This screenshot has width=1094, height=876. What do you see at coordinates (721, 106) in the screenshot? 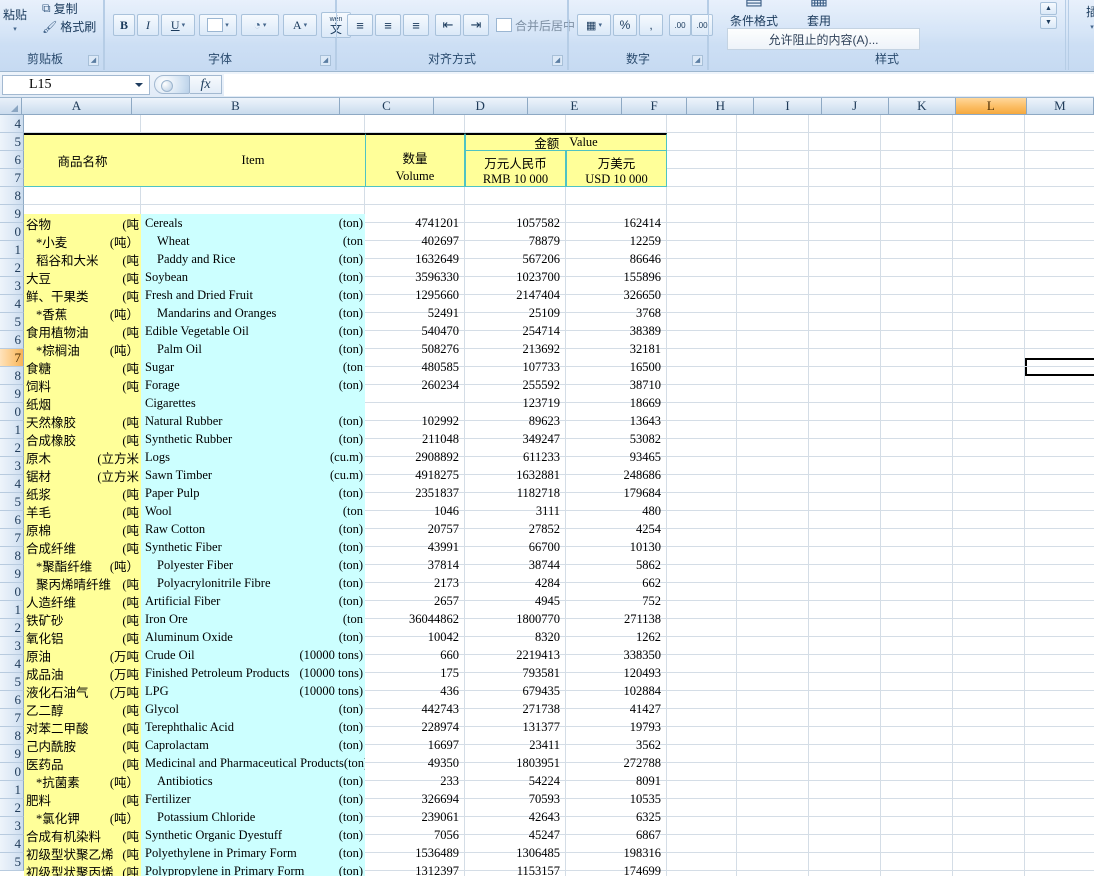
I see `column-header-h: H` at bounding box center [721, 106].